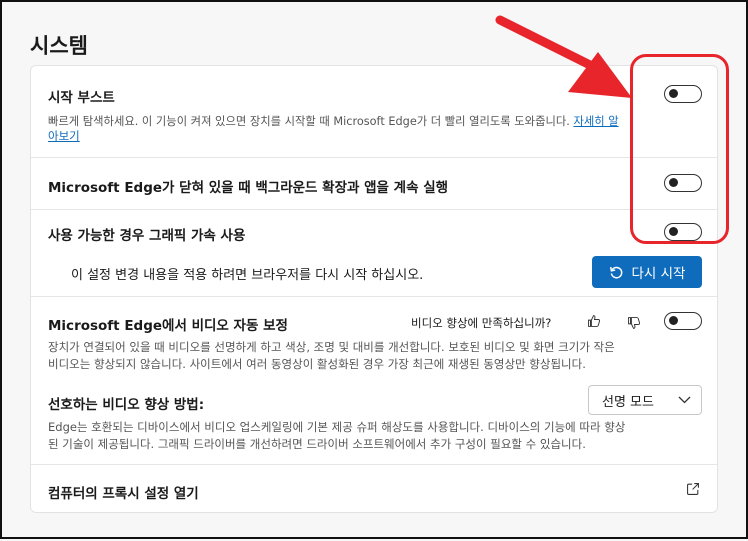 Image resolution: width=748 pixels, height=541 pixels. Describe the element at coordinates (683, 94) in the screenshot. I see `startup-boost-toggle` at that location.